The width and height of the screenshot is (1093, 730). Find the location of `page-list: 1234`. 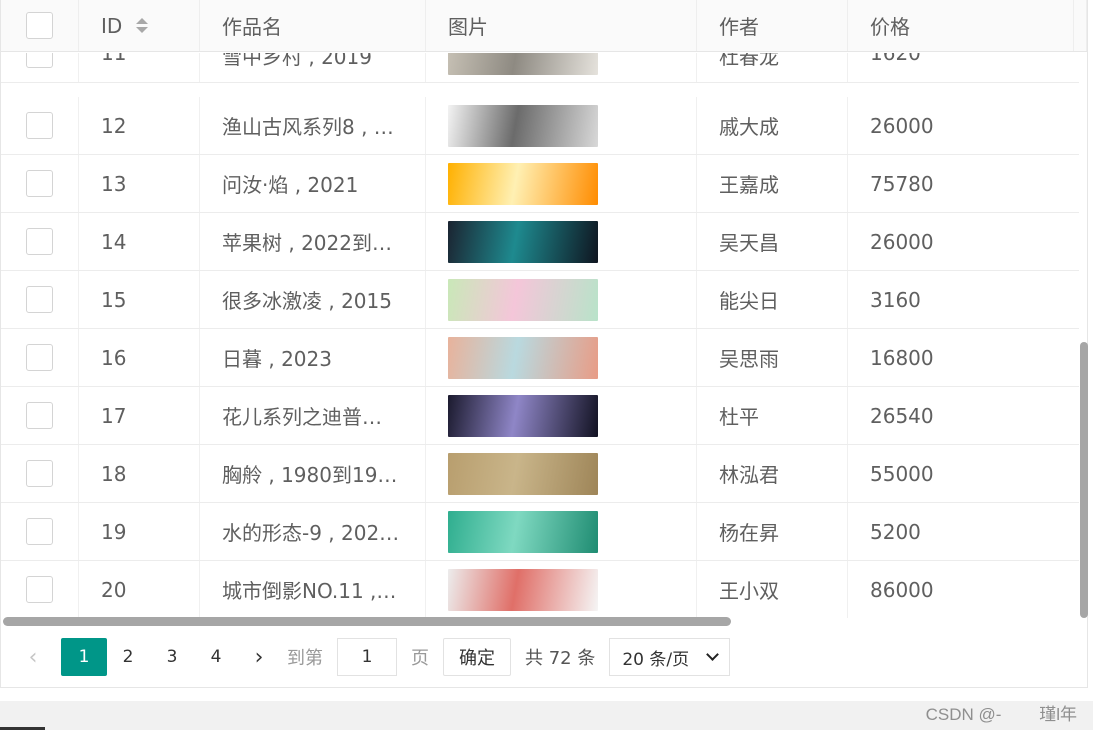

page-list: 1234 is located at coordinates (149, 657).